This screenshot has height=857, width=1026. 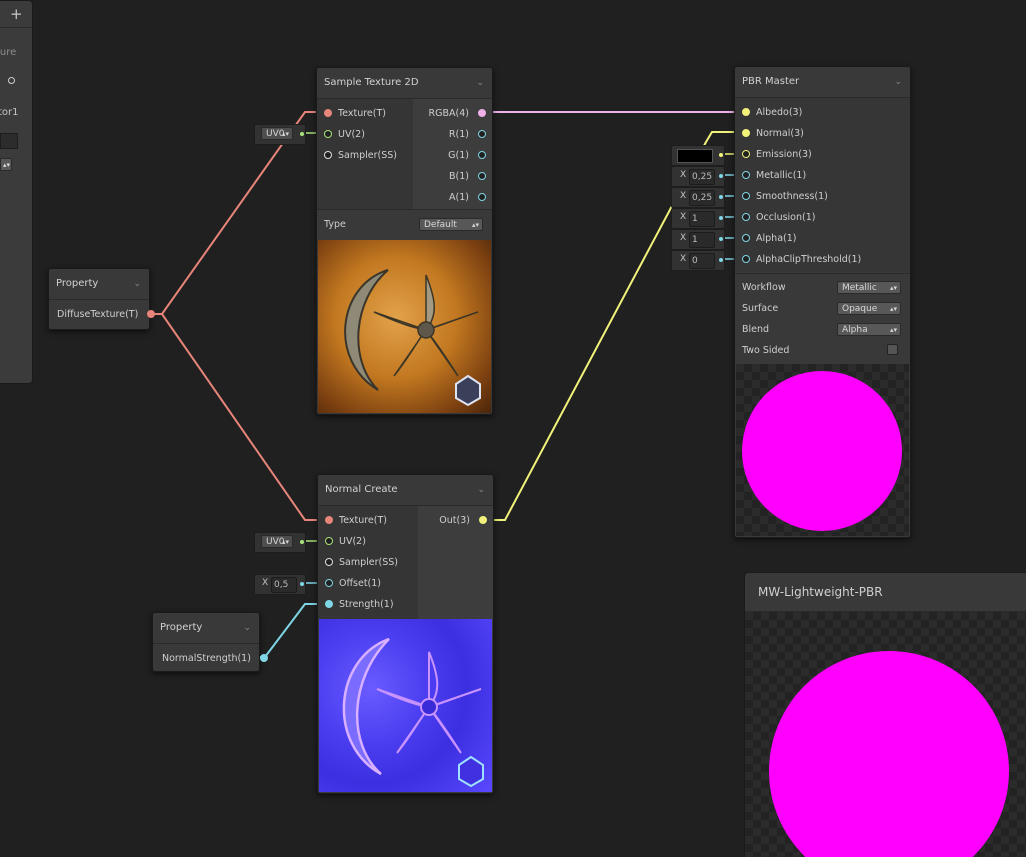 I want to click on input-slot-albedo: Albedo(3), so click(x=772, y=112).